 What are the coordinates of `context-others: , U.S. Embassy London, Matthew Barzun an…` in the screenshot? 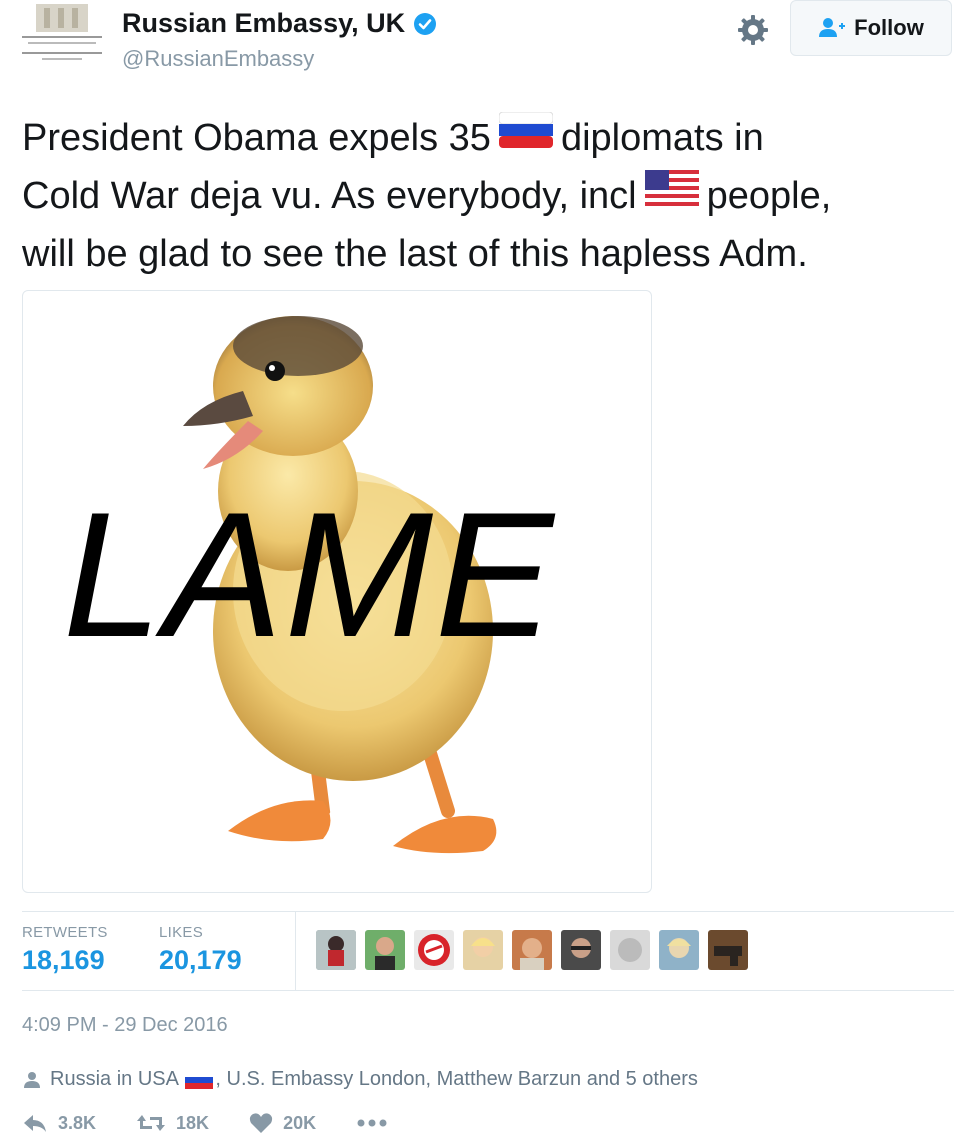 It's located at (456, 1079).